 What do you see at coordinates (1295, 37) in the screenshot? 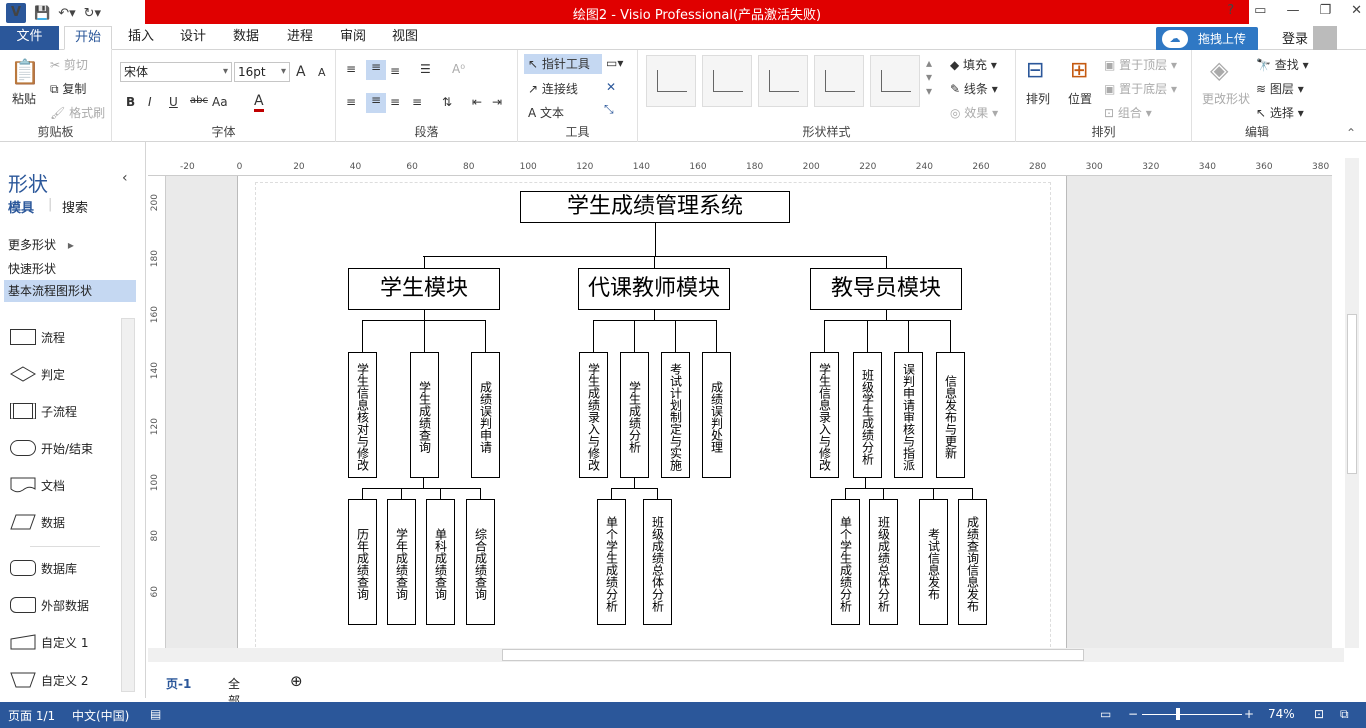
I see `login-link: 登录` at bounding box center [1295, 37].